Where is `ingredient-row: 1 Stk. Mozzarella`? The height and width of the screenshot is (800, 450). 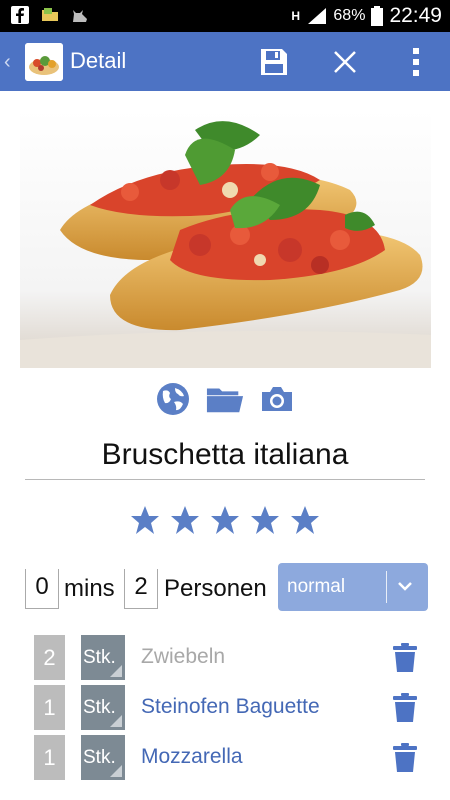 ingredient-row: 1 Stk. Mozzarella is located at coordinates (225, 758).